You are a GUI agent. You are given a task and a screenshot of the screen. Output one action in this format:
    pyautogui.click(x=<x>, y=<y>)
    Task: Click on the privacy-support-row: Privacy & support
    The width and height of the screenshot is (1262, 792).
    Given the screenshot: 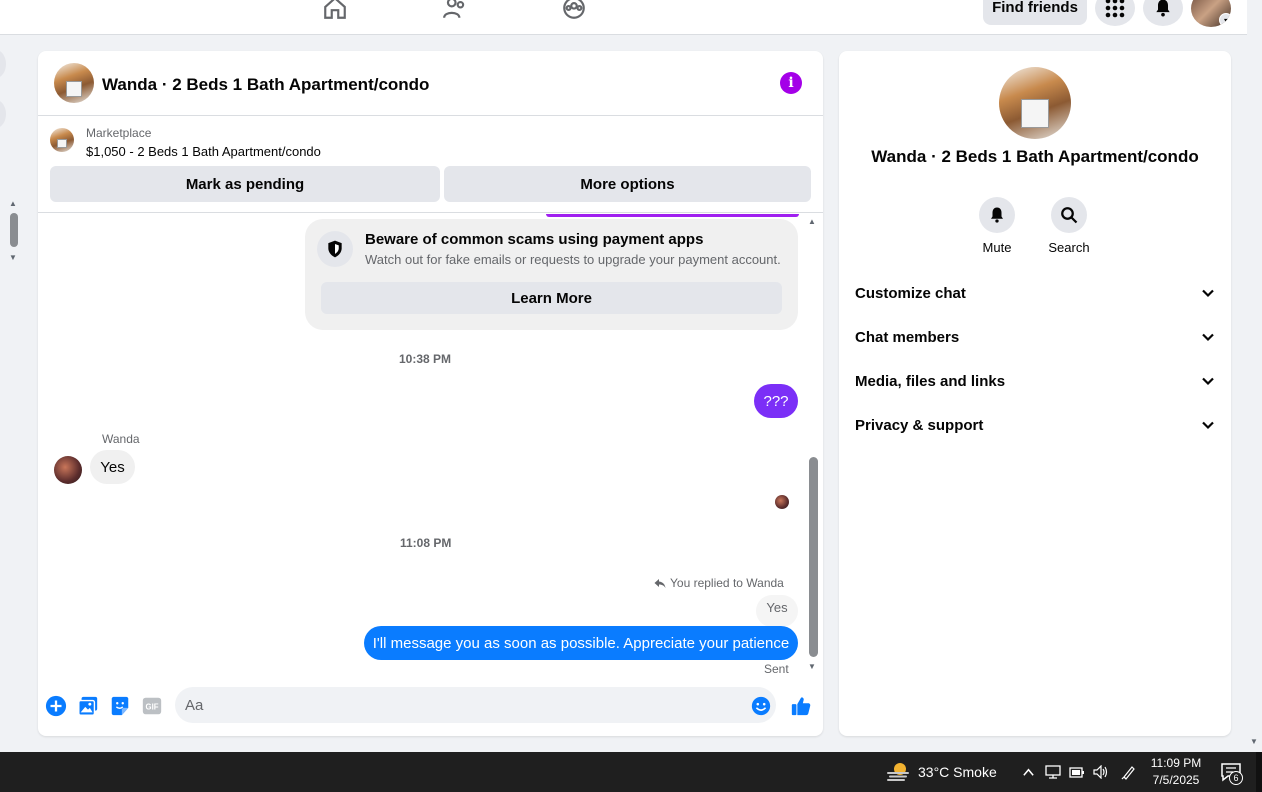 What is the action you would take?
    pyautogui.click(x=1035, y=425)
    